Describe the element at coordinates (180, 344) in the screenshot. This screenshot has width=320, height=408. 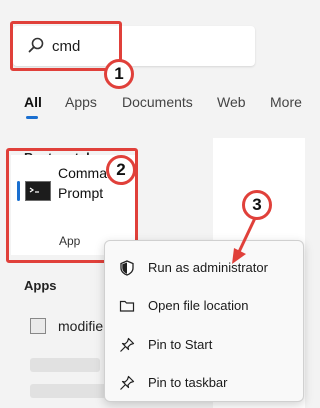
I see `menu-label: Pin to Start` at that location.